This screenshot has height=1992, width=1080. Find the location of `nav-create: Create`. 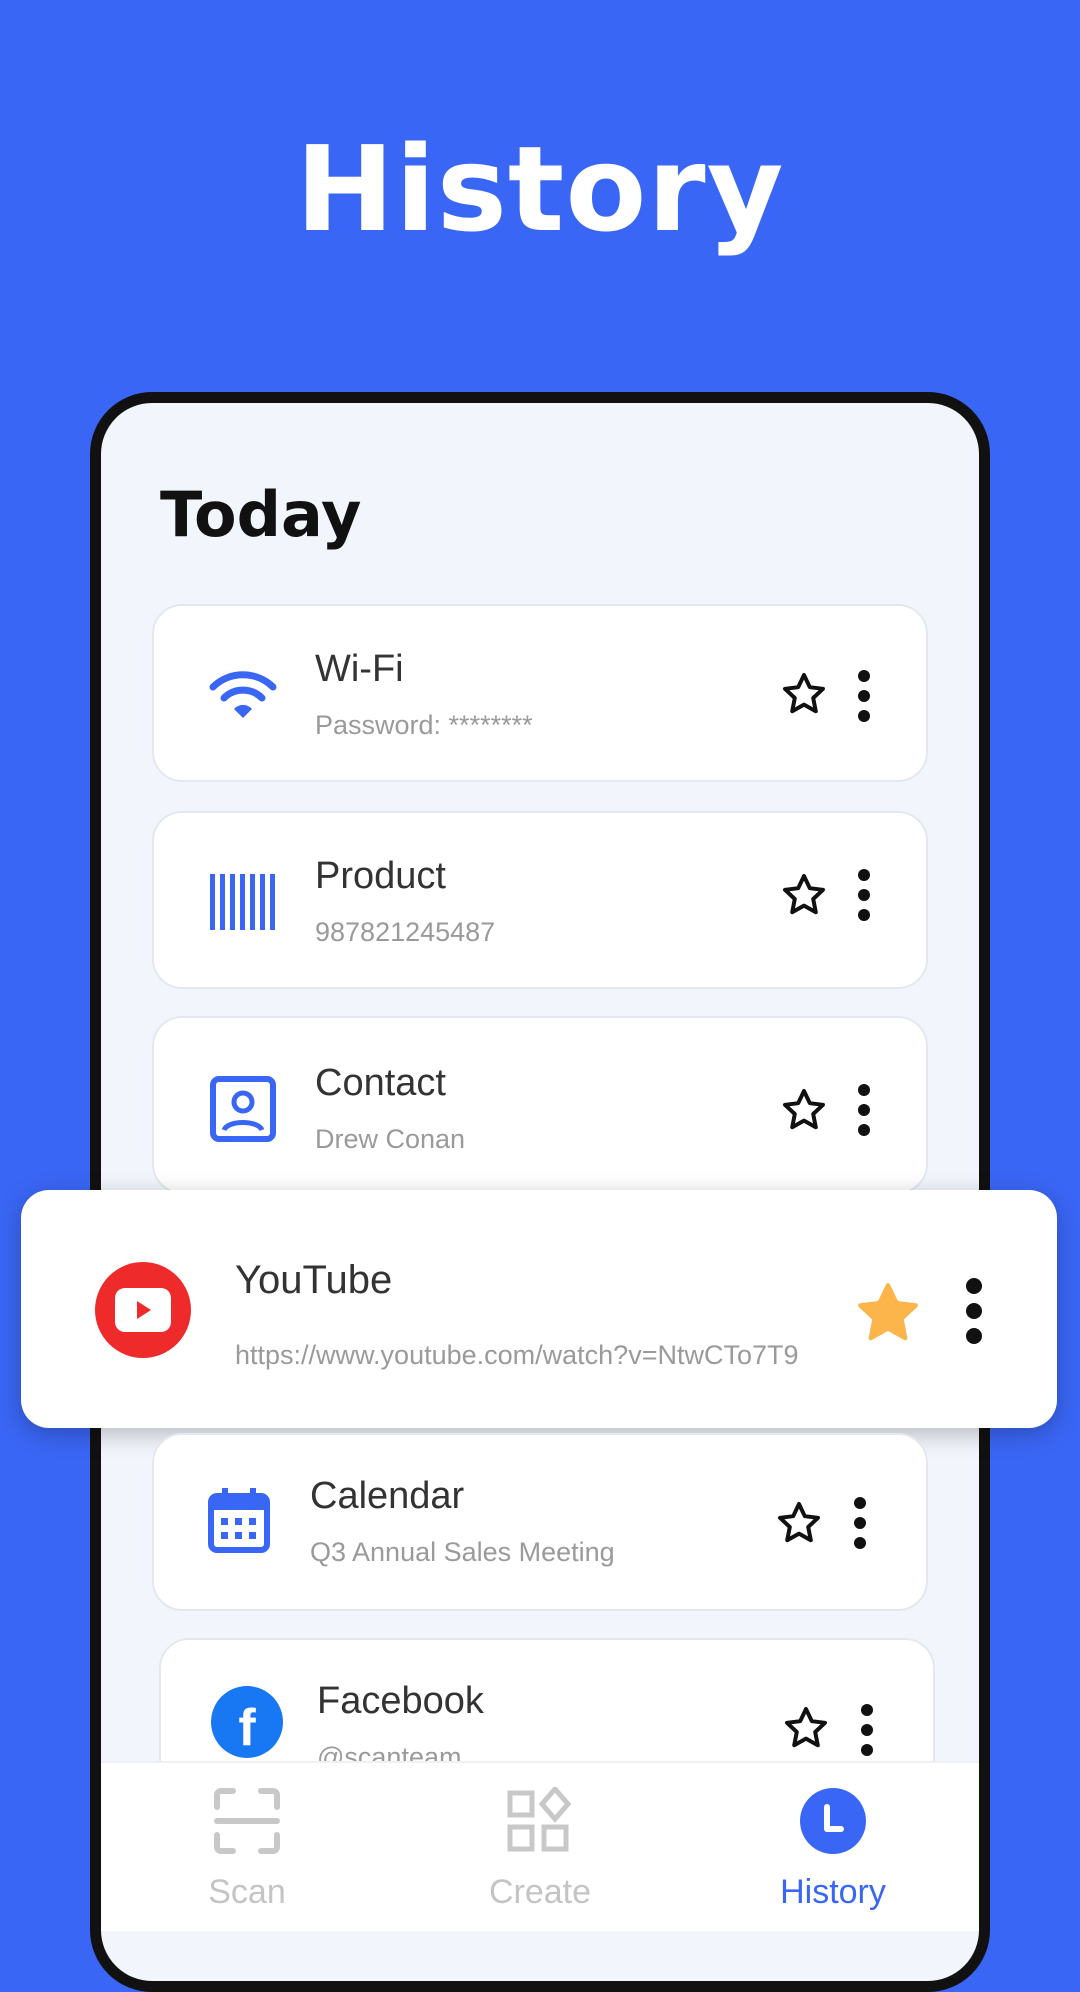

nav-create: Create is located at coordinates (540, 1848).